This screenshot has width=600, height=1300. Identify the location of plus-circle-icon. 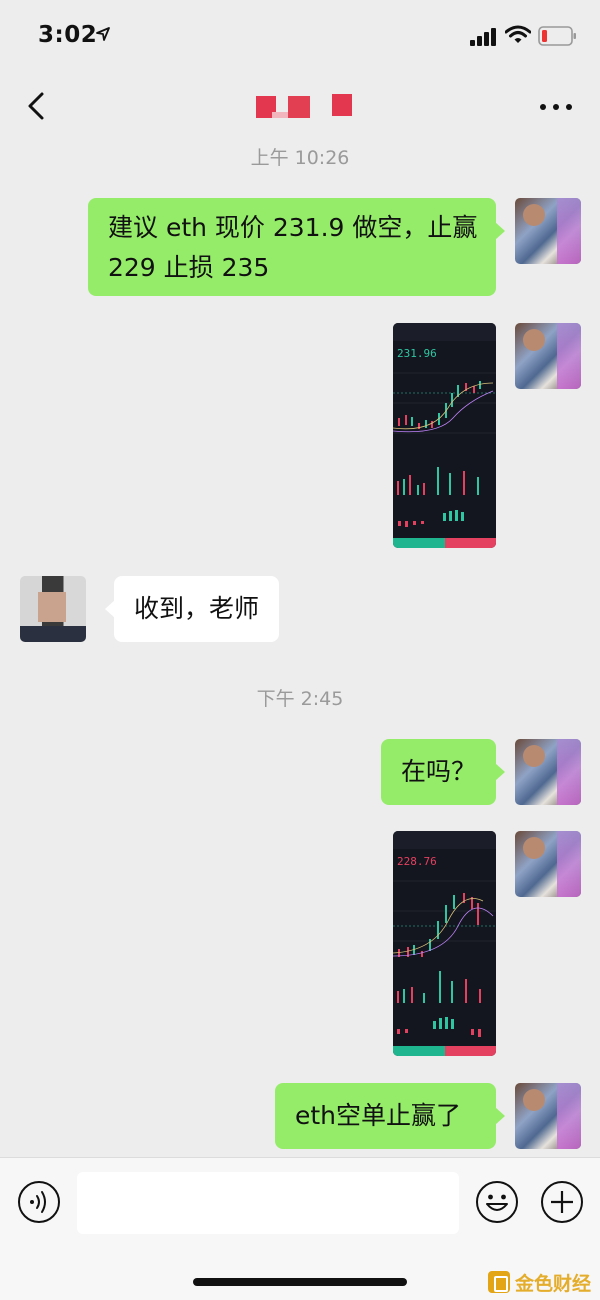
(562, 1202).